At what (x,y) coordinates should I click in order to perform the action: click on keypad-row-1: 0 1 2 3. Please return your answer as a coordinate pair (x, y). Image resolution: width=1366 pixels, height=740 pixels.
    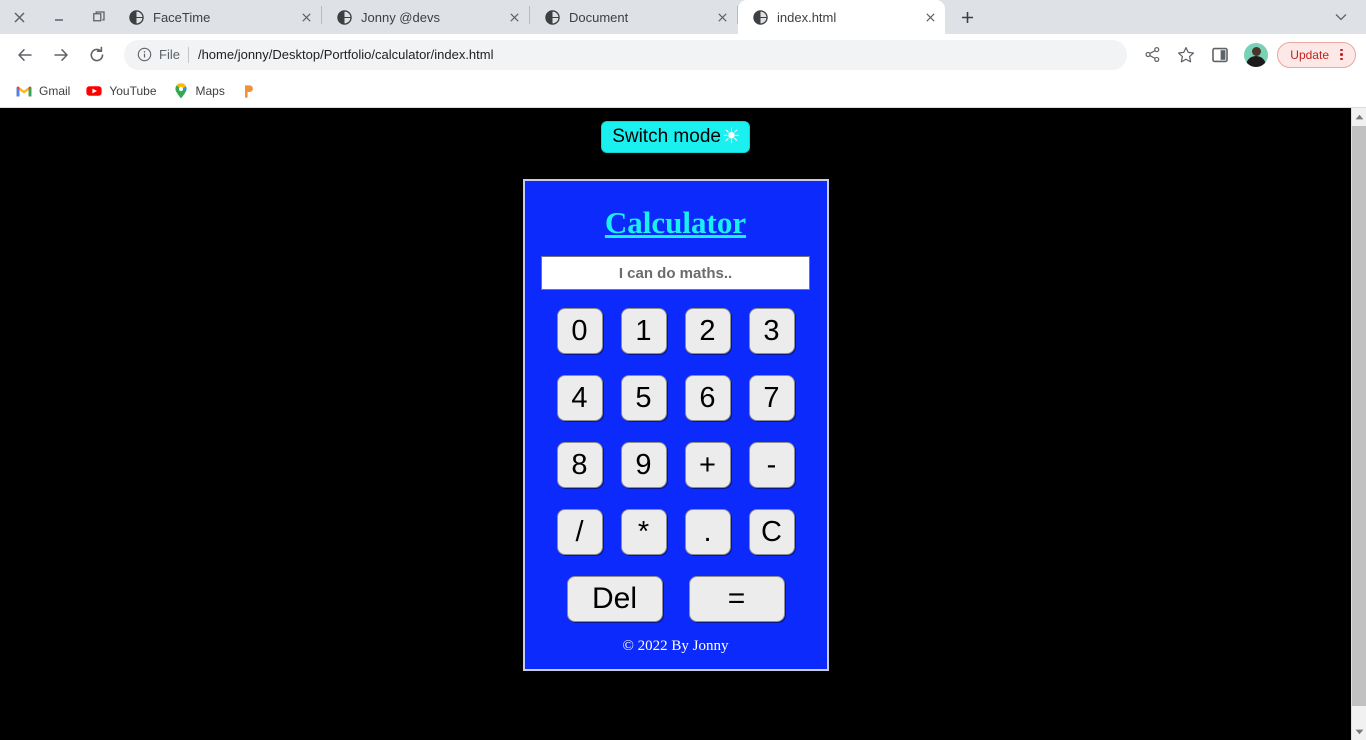
    Looking at the image, I should click on (676, 331).